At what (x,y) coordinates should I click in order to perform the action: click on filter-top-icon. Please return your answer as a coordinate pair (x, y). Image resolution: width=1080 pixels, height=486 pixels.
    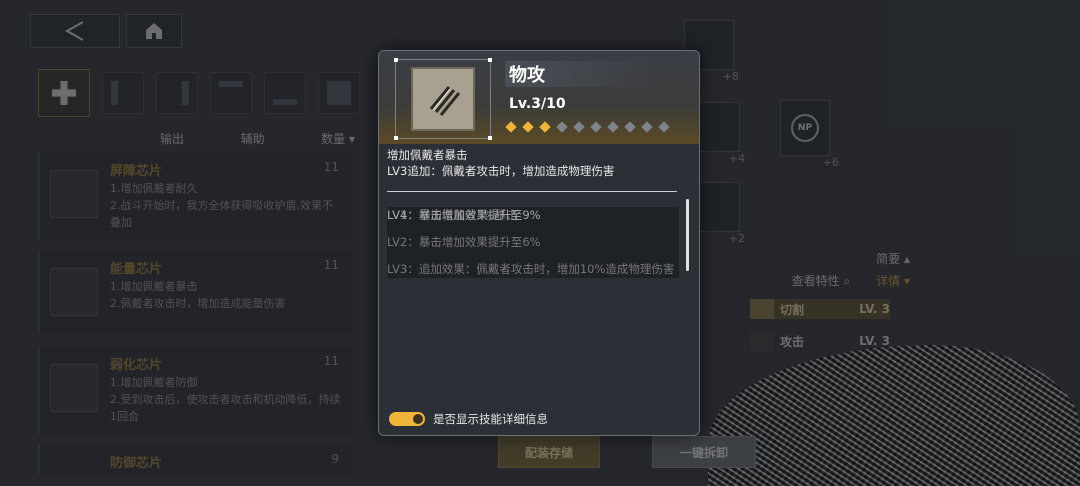
    Looking at the image, I should click on (231, 93).